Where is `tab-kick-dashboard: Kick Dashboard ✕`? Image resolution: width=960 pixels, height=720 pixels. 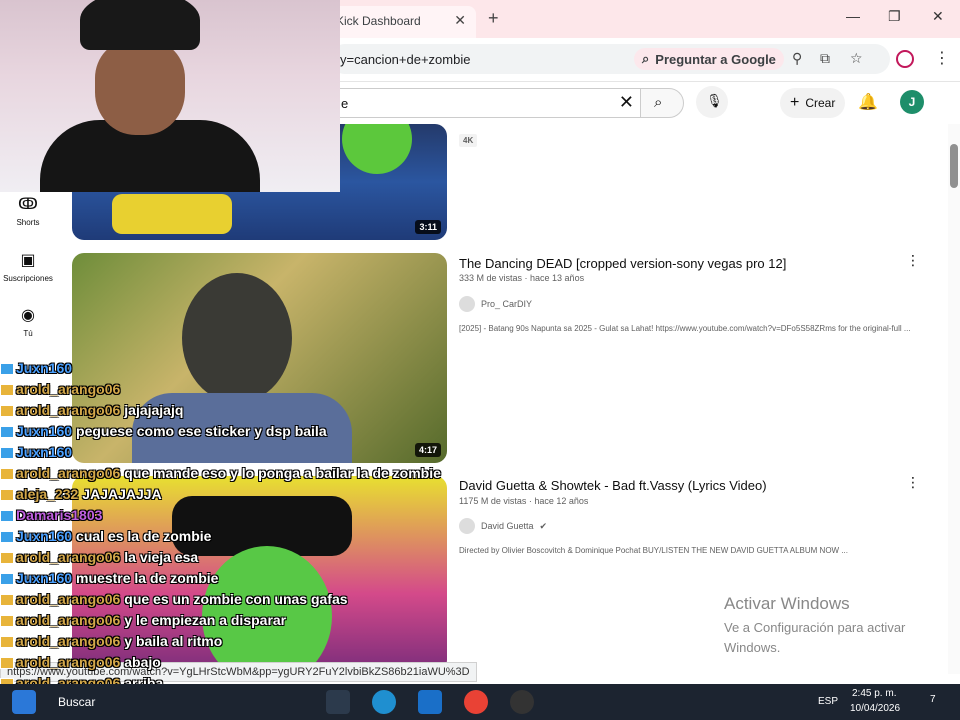 tab-kick-dashboard: Kick Dashboard ✕ is located at coordinates (402, 22).